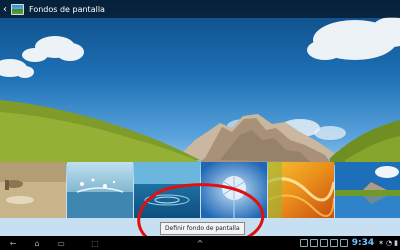  What do you see at coordinates (313, 243) in the screenshot?
I see `gallery-icon` at bounding box center [313, 243].